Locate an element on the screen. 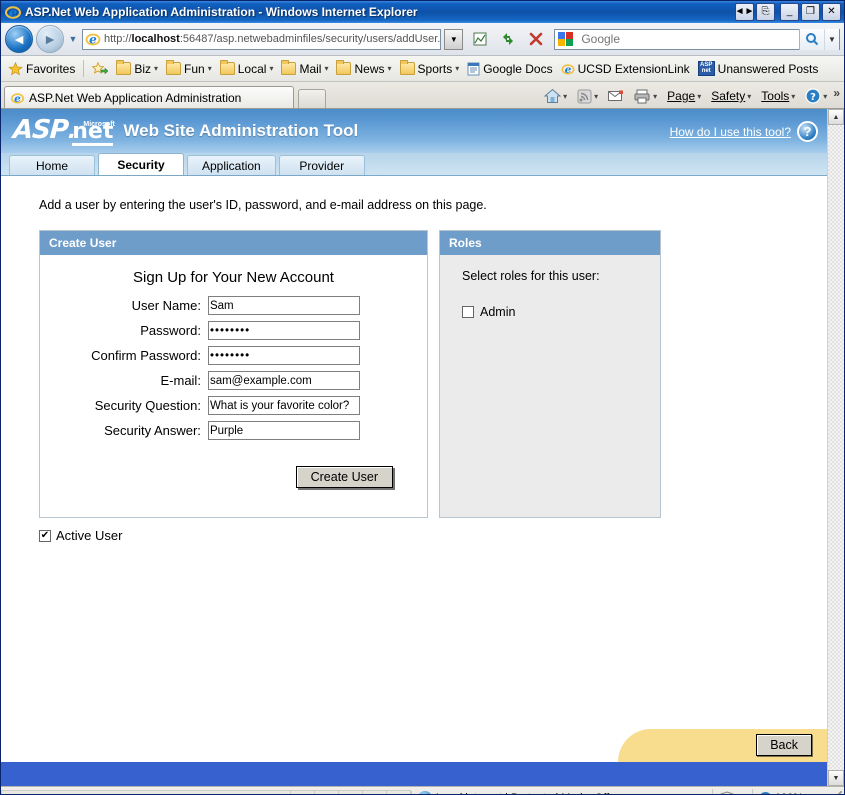 The height and width of the screenshot is (795, 845). page-menu: Page ▾ is located at coordinates (684, 96).